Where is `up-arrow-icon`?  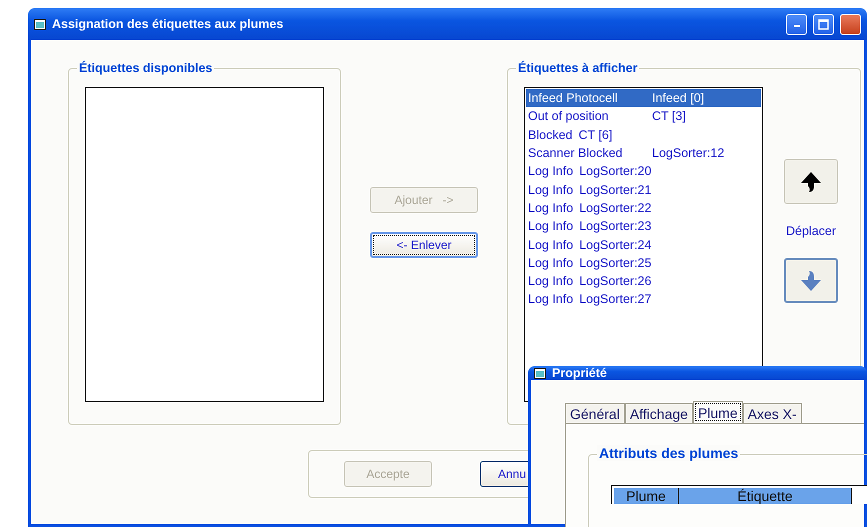 up-arrow-icon is located at coordinates (811, 181).